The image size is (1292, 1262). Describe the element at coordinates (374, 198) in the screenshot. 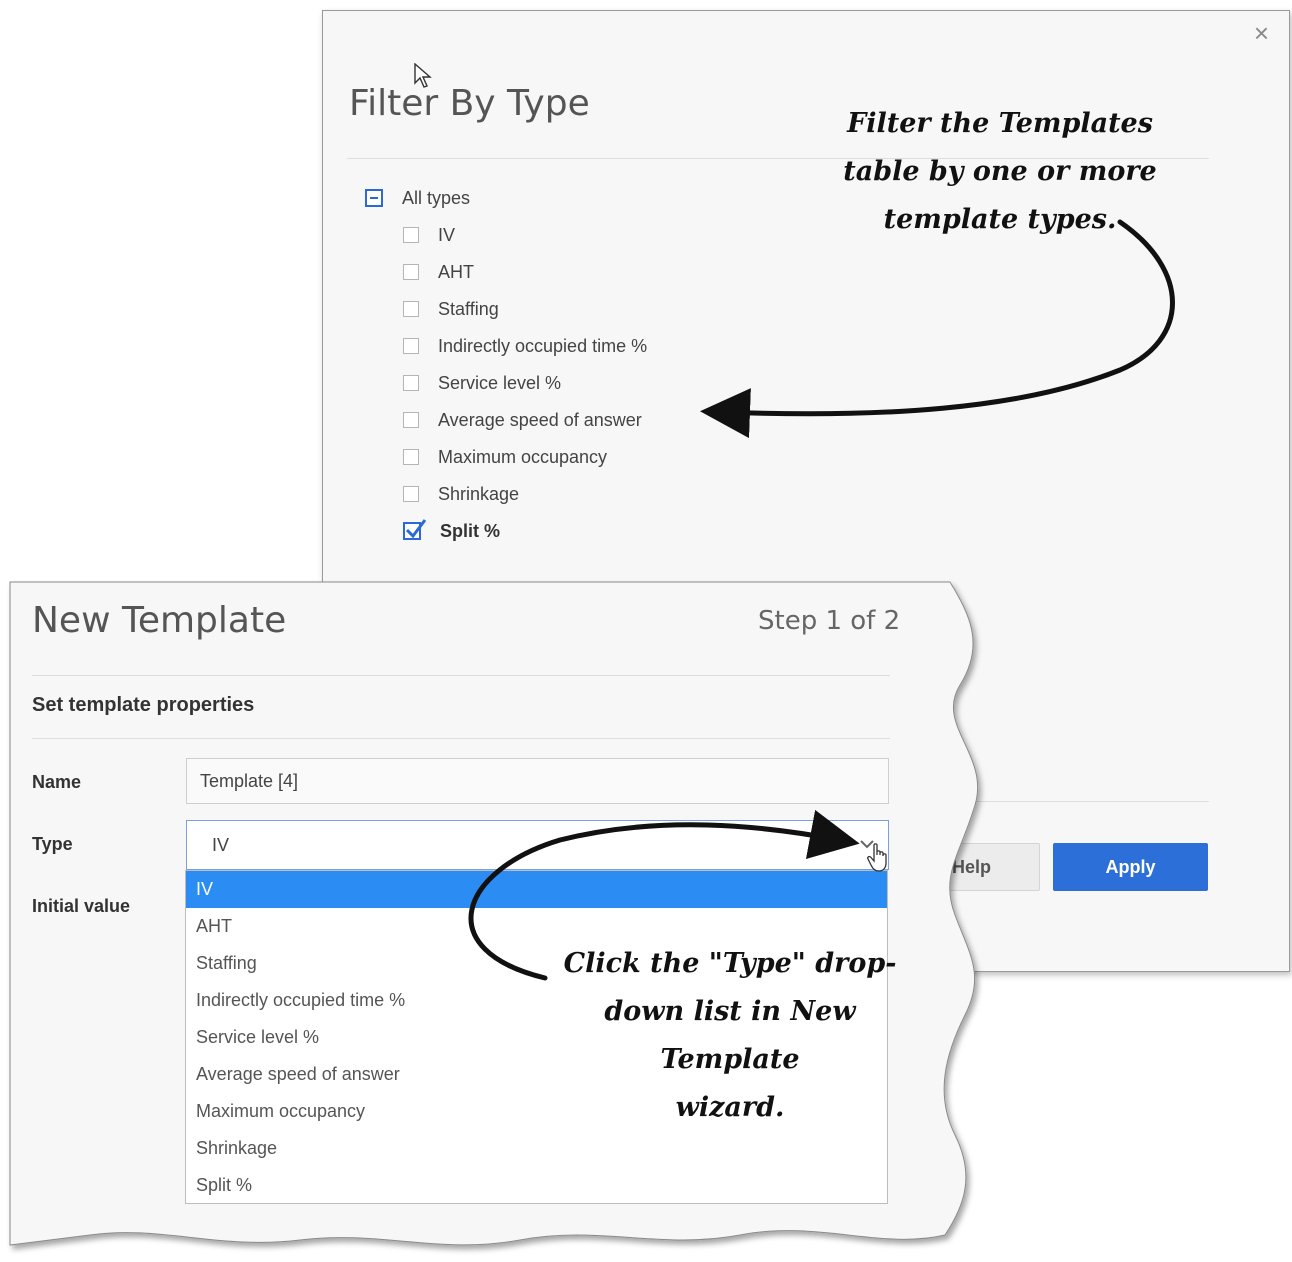

I see `indeterminate-checkbox-icon` at that location.